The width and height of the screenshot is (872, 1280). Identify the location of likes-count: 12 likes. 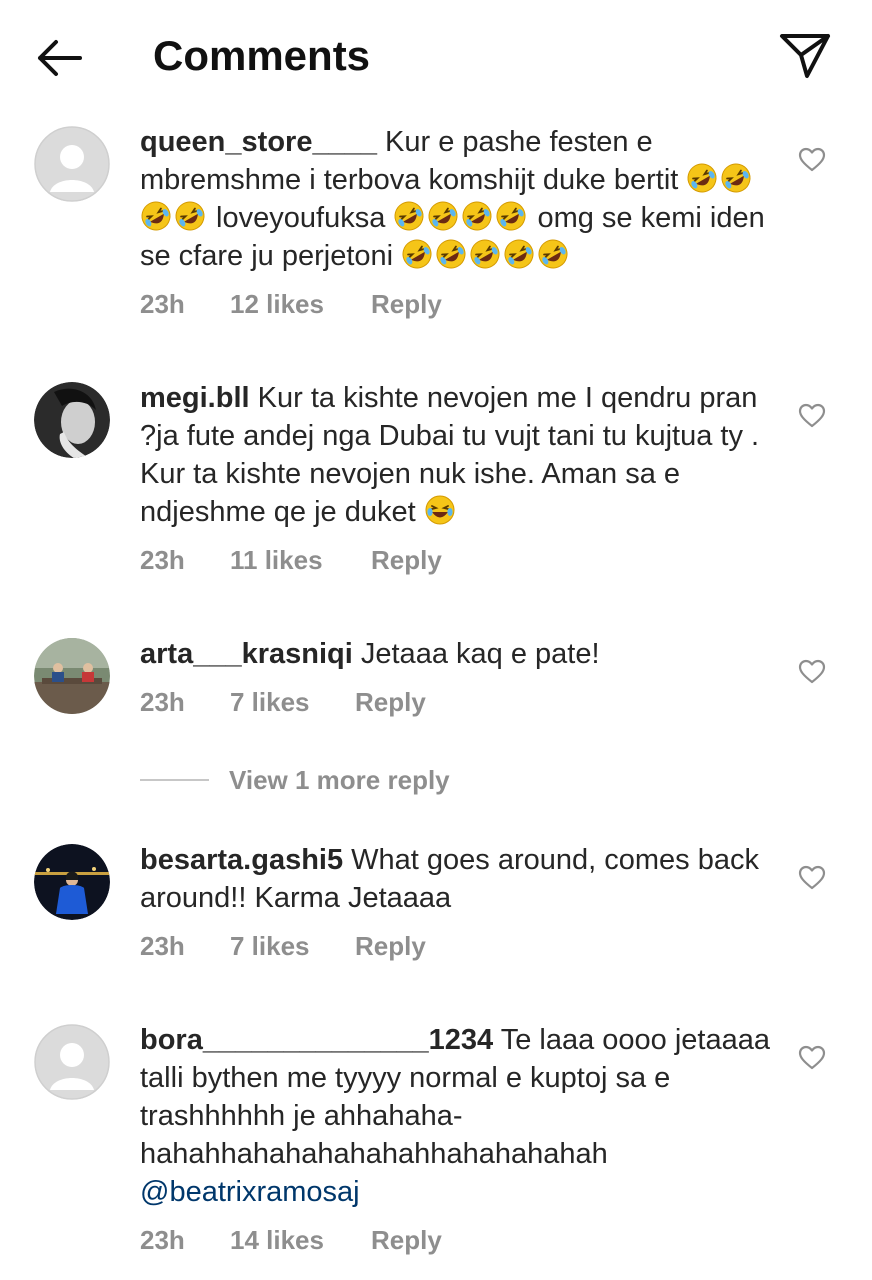
(277, 304).